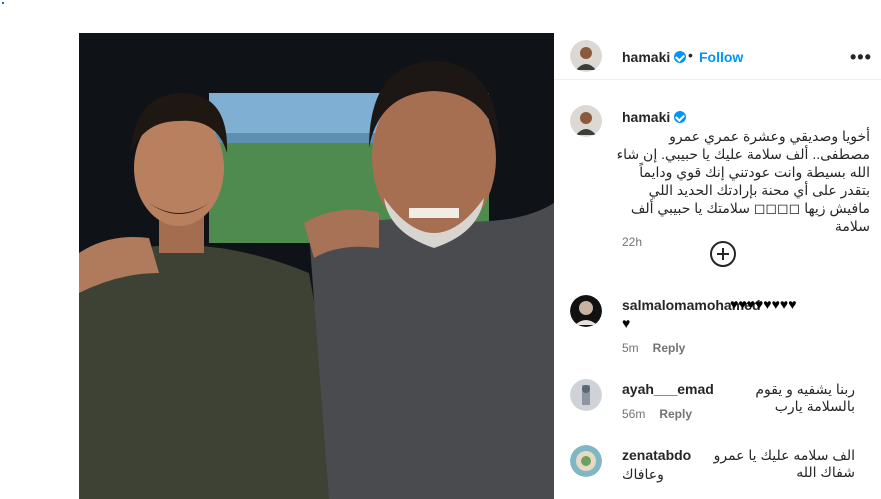 Image resolution: width=881 pixels, height=499 pixels. What do you see at coordinates (586, 121) in the screenshot?
I see `caption-author-avatar` at bounding box center [586, 121].